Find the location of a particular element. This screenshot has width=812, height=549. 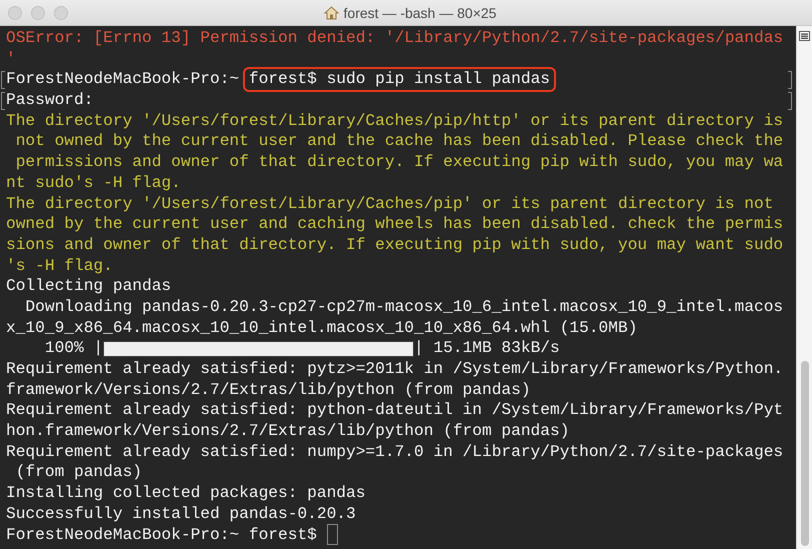

output-line: Collecting pandas is located at coordinates (89, 286).